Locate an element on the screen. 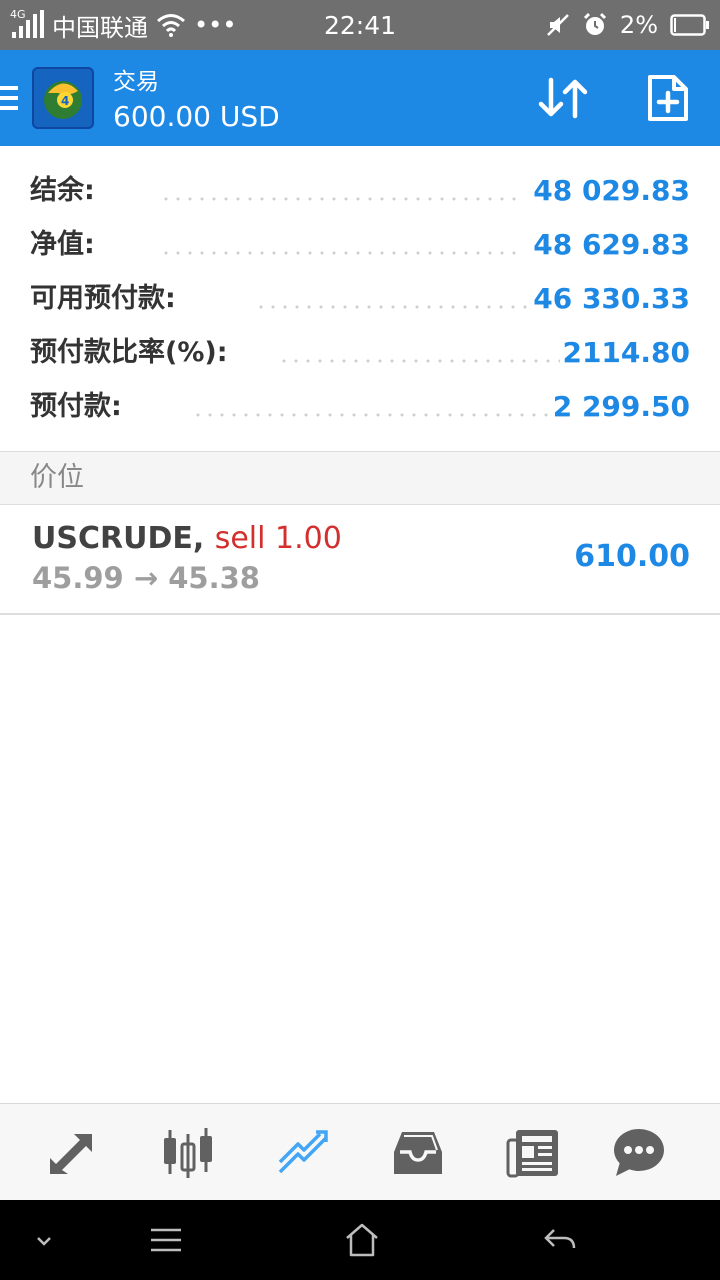  menu-lines-icon is located at coordinates (166, 1240).